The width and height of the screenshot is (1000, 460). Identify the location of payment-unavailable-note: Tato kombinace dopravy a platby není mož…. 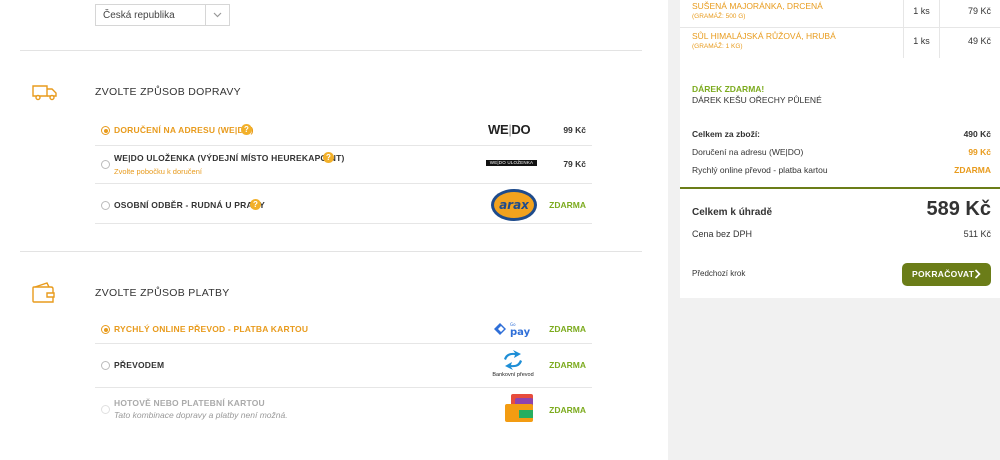
(201, 415).